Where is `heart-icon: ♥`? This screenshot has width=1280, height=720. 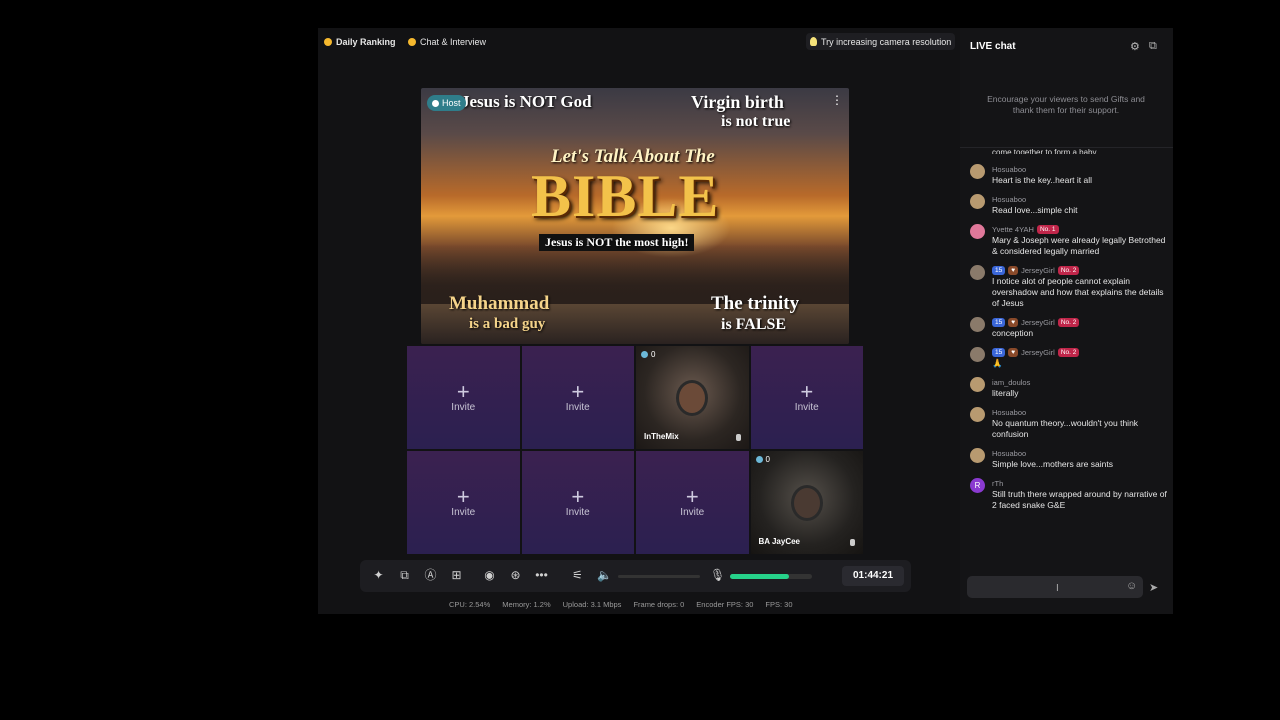 heart-icon: ♥ is located at coordinates (1013, 352).